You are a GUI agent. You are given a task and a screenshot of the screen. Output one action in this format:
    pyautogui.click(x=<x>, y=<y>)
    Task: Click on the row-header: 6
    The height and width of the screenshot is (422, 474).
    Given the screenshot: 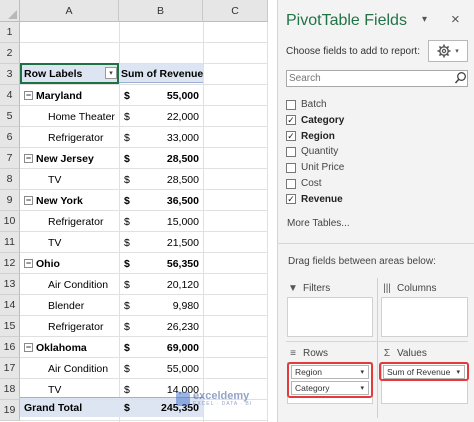 What is the action you would take?
    pyautogui.click(x=10, y=137)
    